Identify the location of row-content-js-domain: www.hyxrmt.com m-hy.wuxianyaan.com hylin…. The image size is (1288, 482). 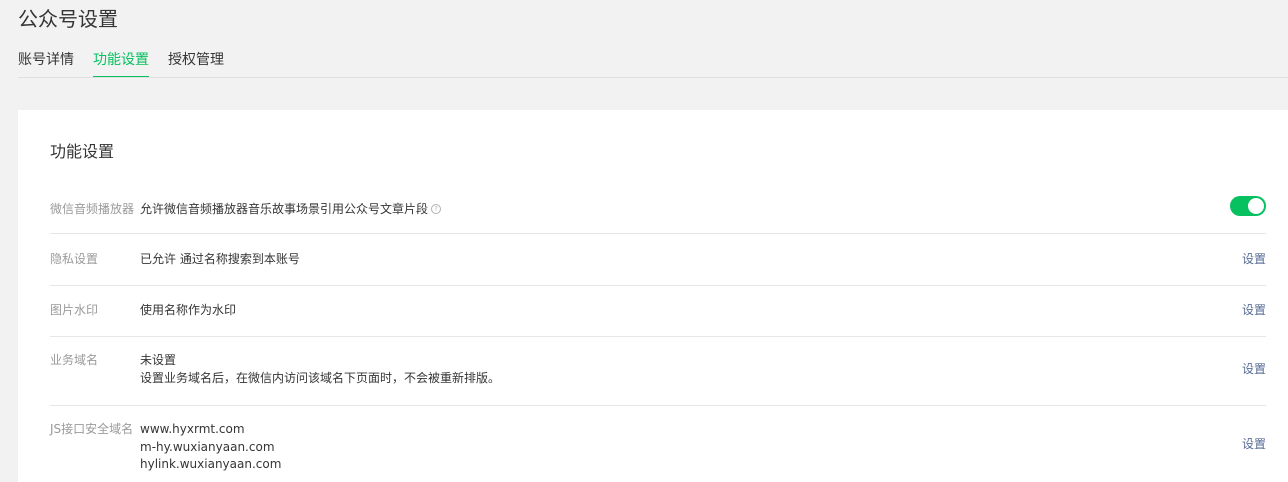
(210, 447).